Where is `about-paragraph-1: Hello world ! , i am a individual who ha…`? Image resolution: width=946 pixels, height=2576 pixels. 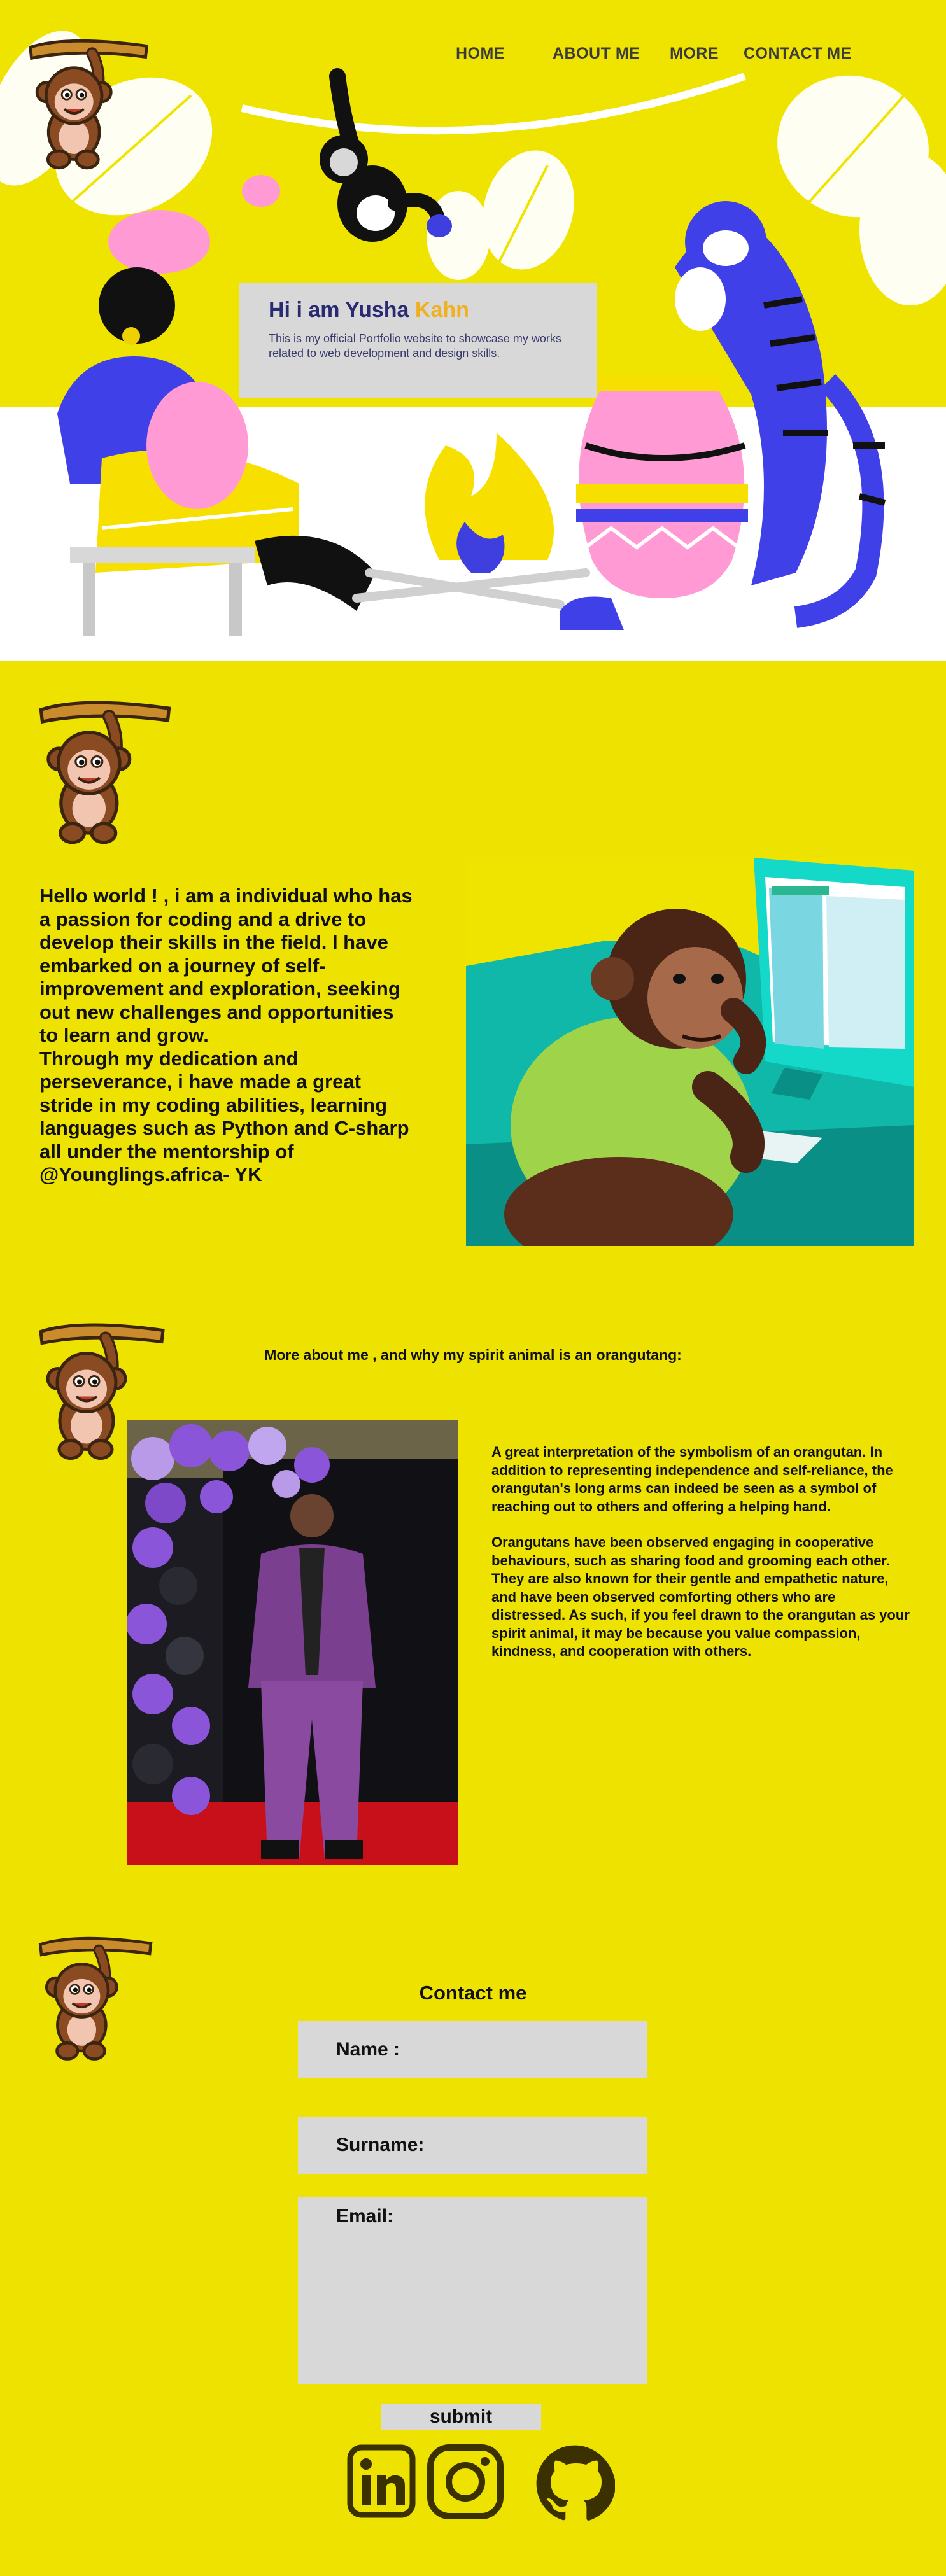
about-paragraph-1: Hello world ! , i am a individual who ha… is located at coordinates (226, 965).